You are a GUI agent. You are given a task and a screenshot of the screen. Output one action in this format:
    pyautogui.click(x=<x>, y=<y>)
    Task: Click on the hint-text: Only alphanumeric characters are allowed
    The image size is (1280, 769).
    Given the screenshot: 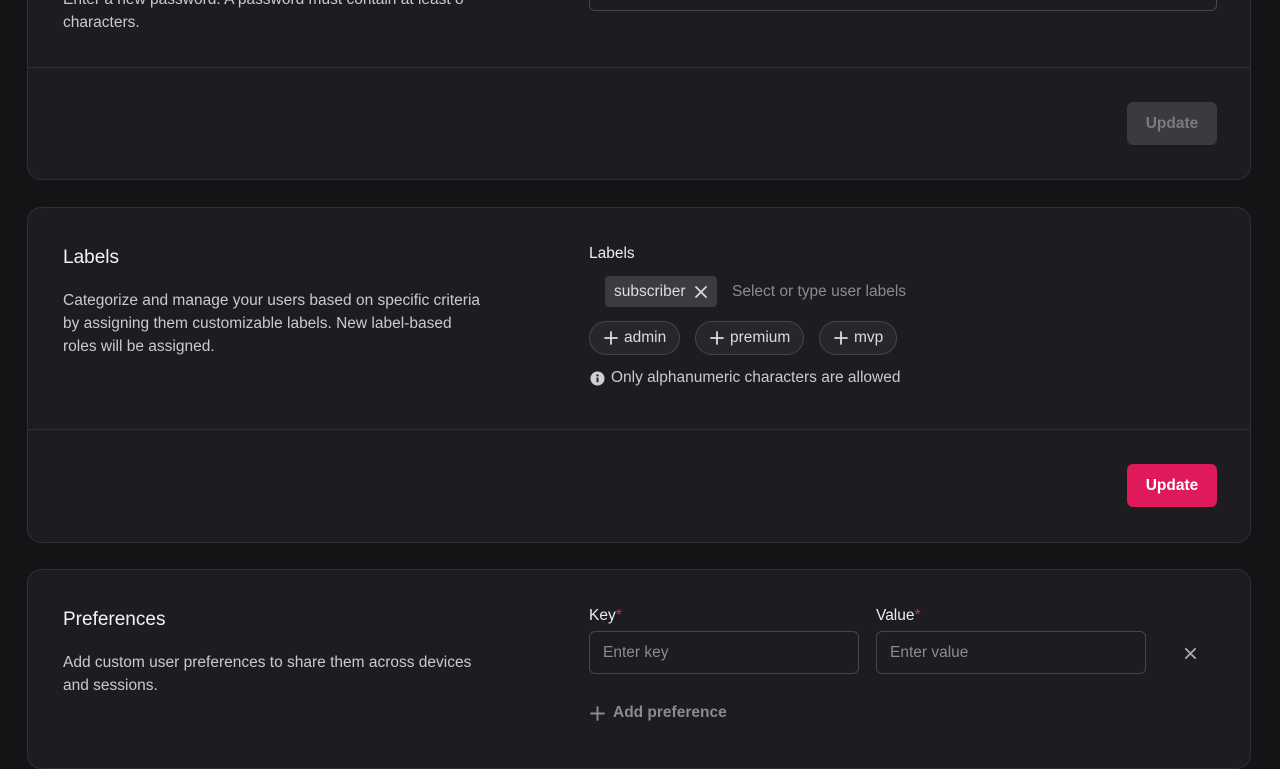 What is the action you would take?
    pyautogui.click(x=756, y=377)
    